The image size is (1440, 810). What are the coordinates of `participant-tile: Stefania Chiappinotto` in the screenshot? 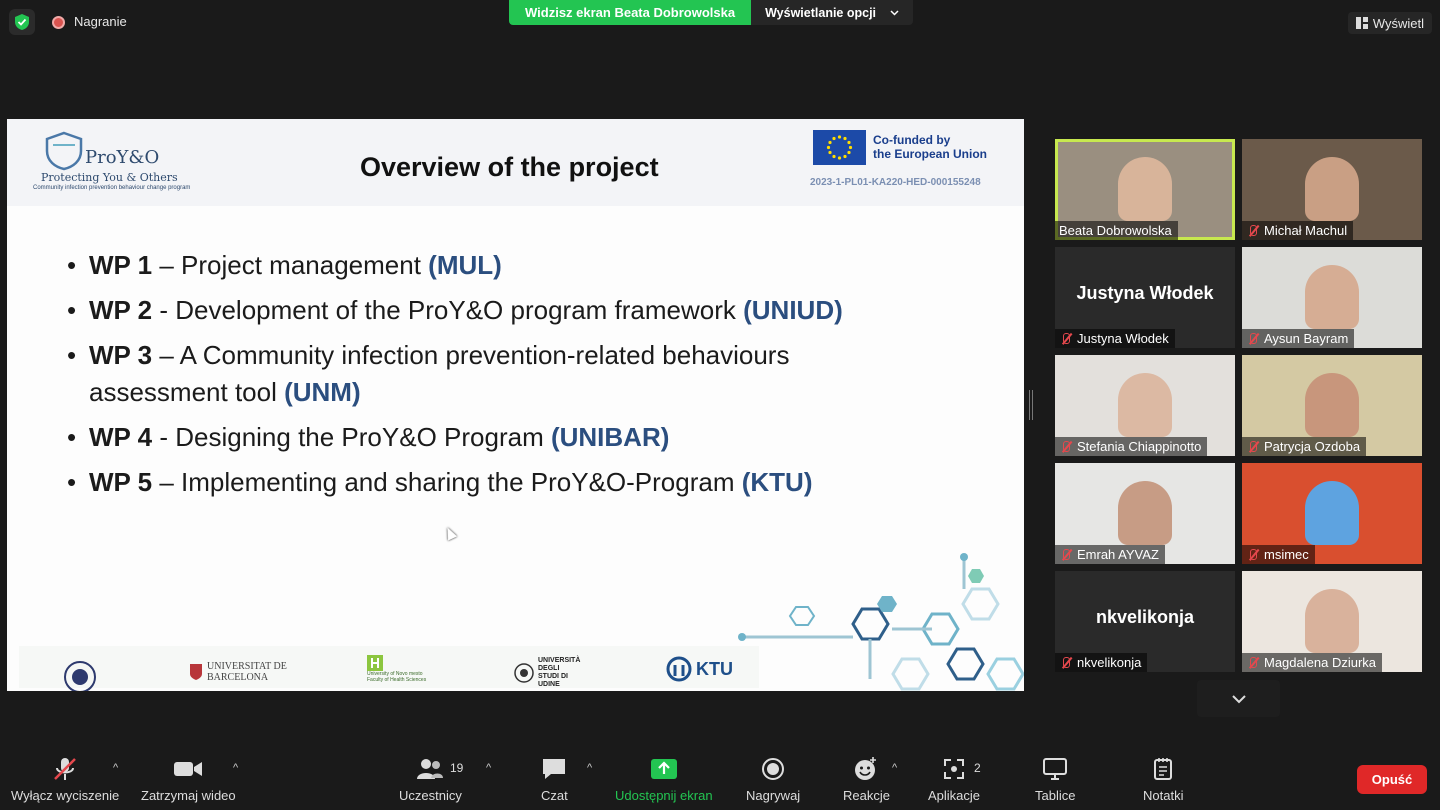 It's located at (1145, 405).